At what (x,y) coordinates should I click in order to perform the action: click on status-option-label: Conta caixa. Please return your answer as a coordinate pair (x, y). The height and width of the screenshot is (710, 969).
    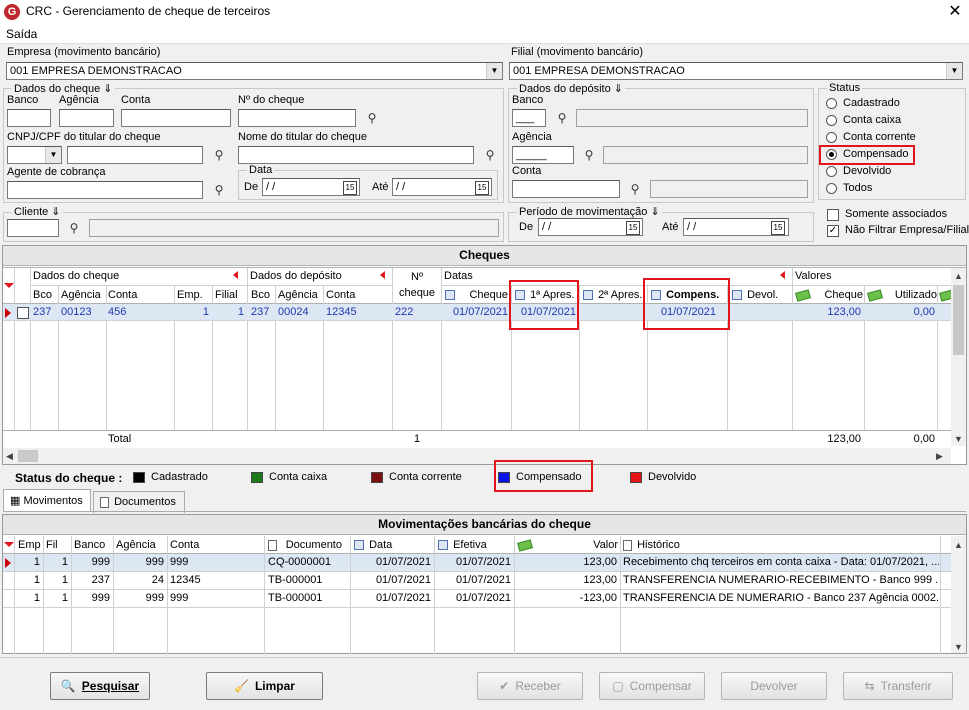
    Looking at the image, I should click on (872, 120).